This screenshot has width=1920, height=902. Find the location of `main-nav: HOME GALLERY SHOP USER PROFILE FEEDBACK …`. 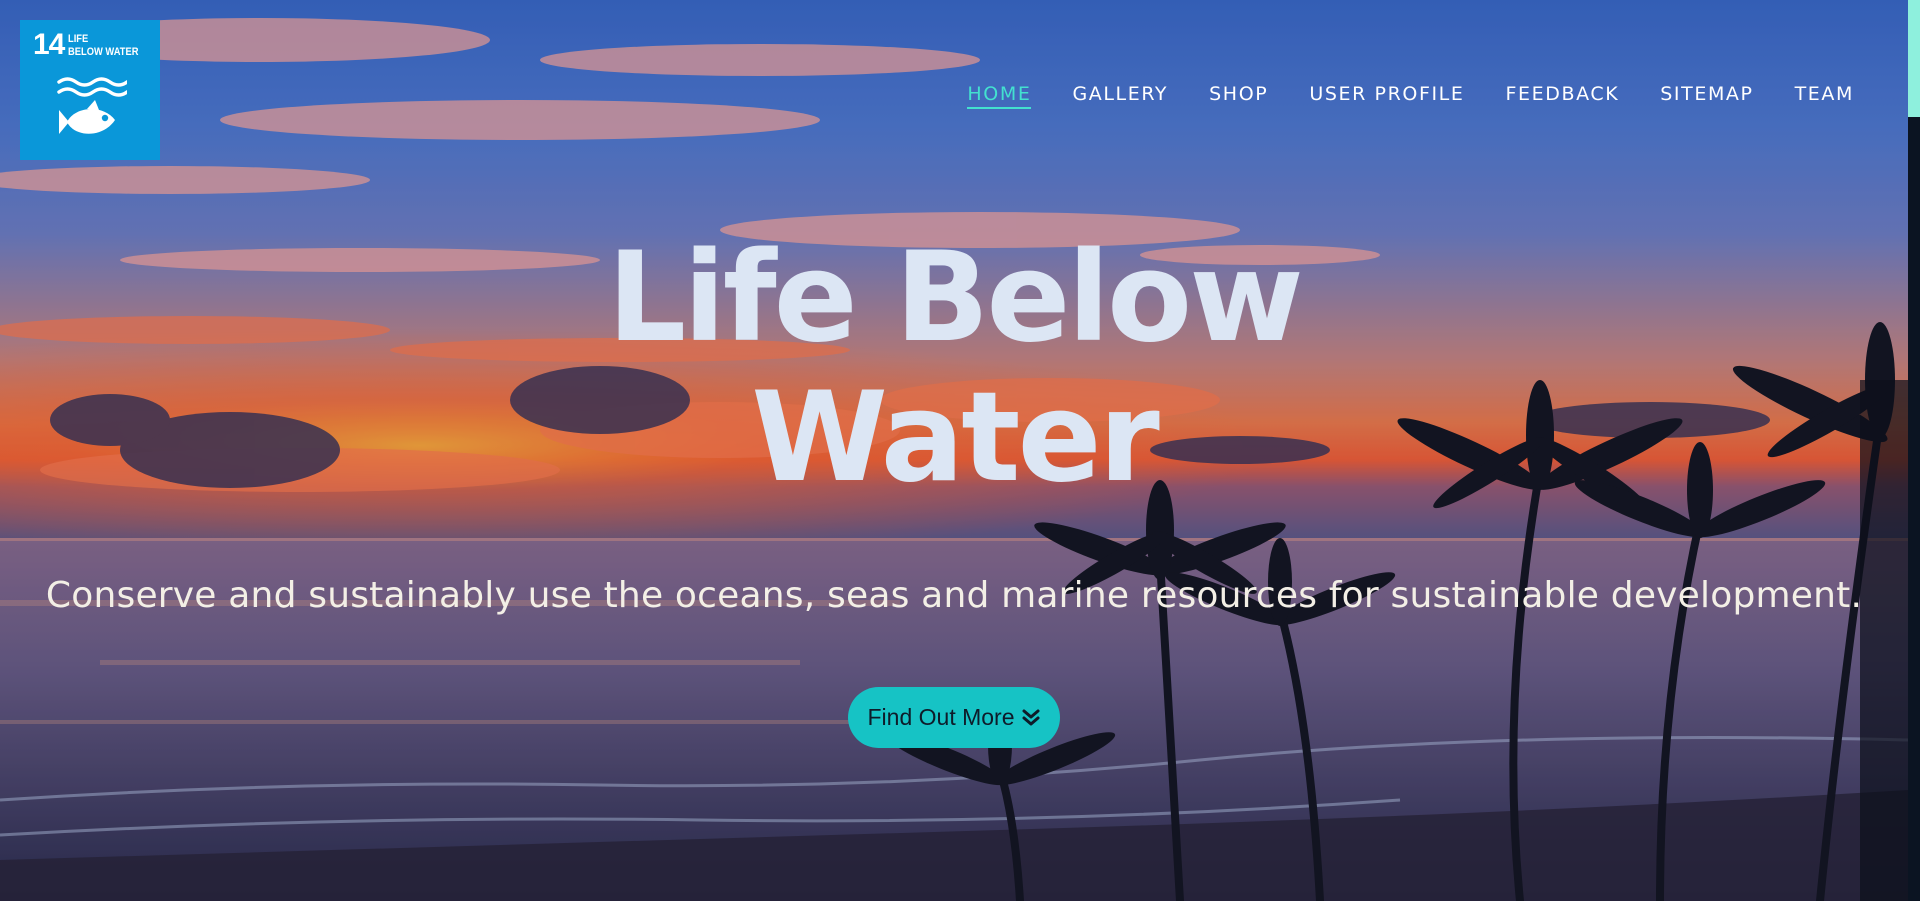

main-nav: HOME GALLERY SHOP USER PROFILE FEEDBACK … is located at coordinates (1390, 95).